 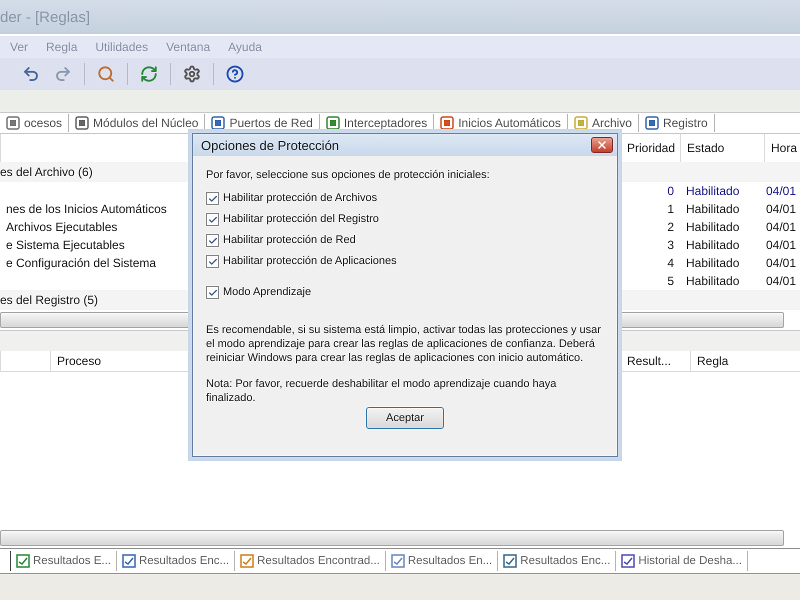 What do you see at coordinates (670, 281) in the screenshot?
I see `priority-cell-text: 5` at bounding box center [670, 281].